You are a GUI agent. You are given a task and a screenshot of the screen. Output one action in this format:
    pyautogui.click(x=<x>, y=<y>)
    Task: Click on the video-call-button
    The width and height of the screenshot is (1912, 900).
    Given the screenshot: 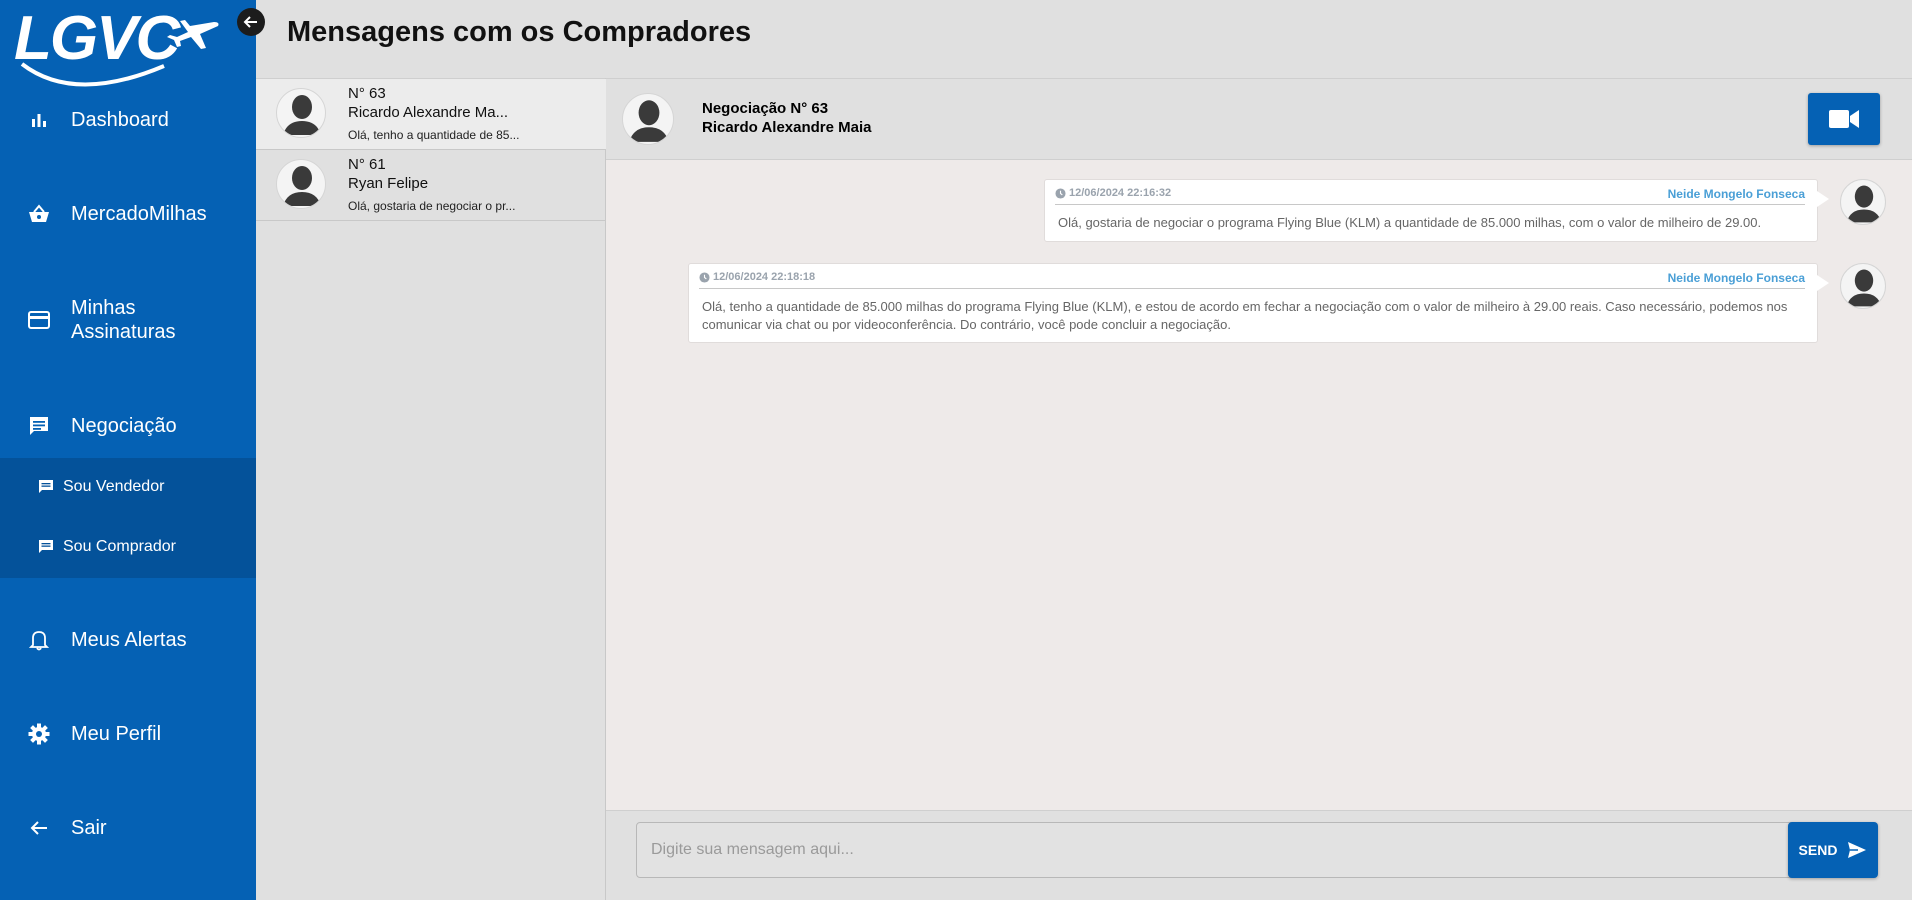 What is the action you would take?
    pyautogui.click(x=1844, y=119)
    